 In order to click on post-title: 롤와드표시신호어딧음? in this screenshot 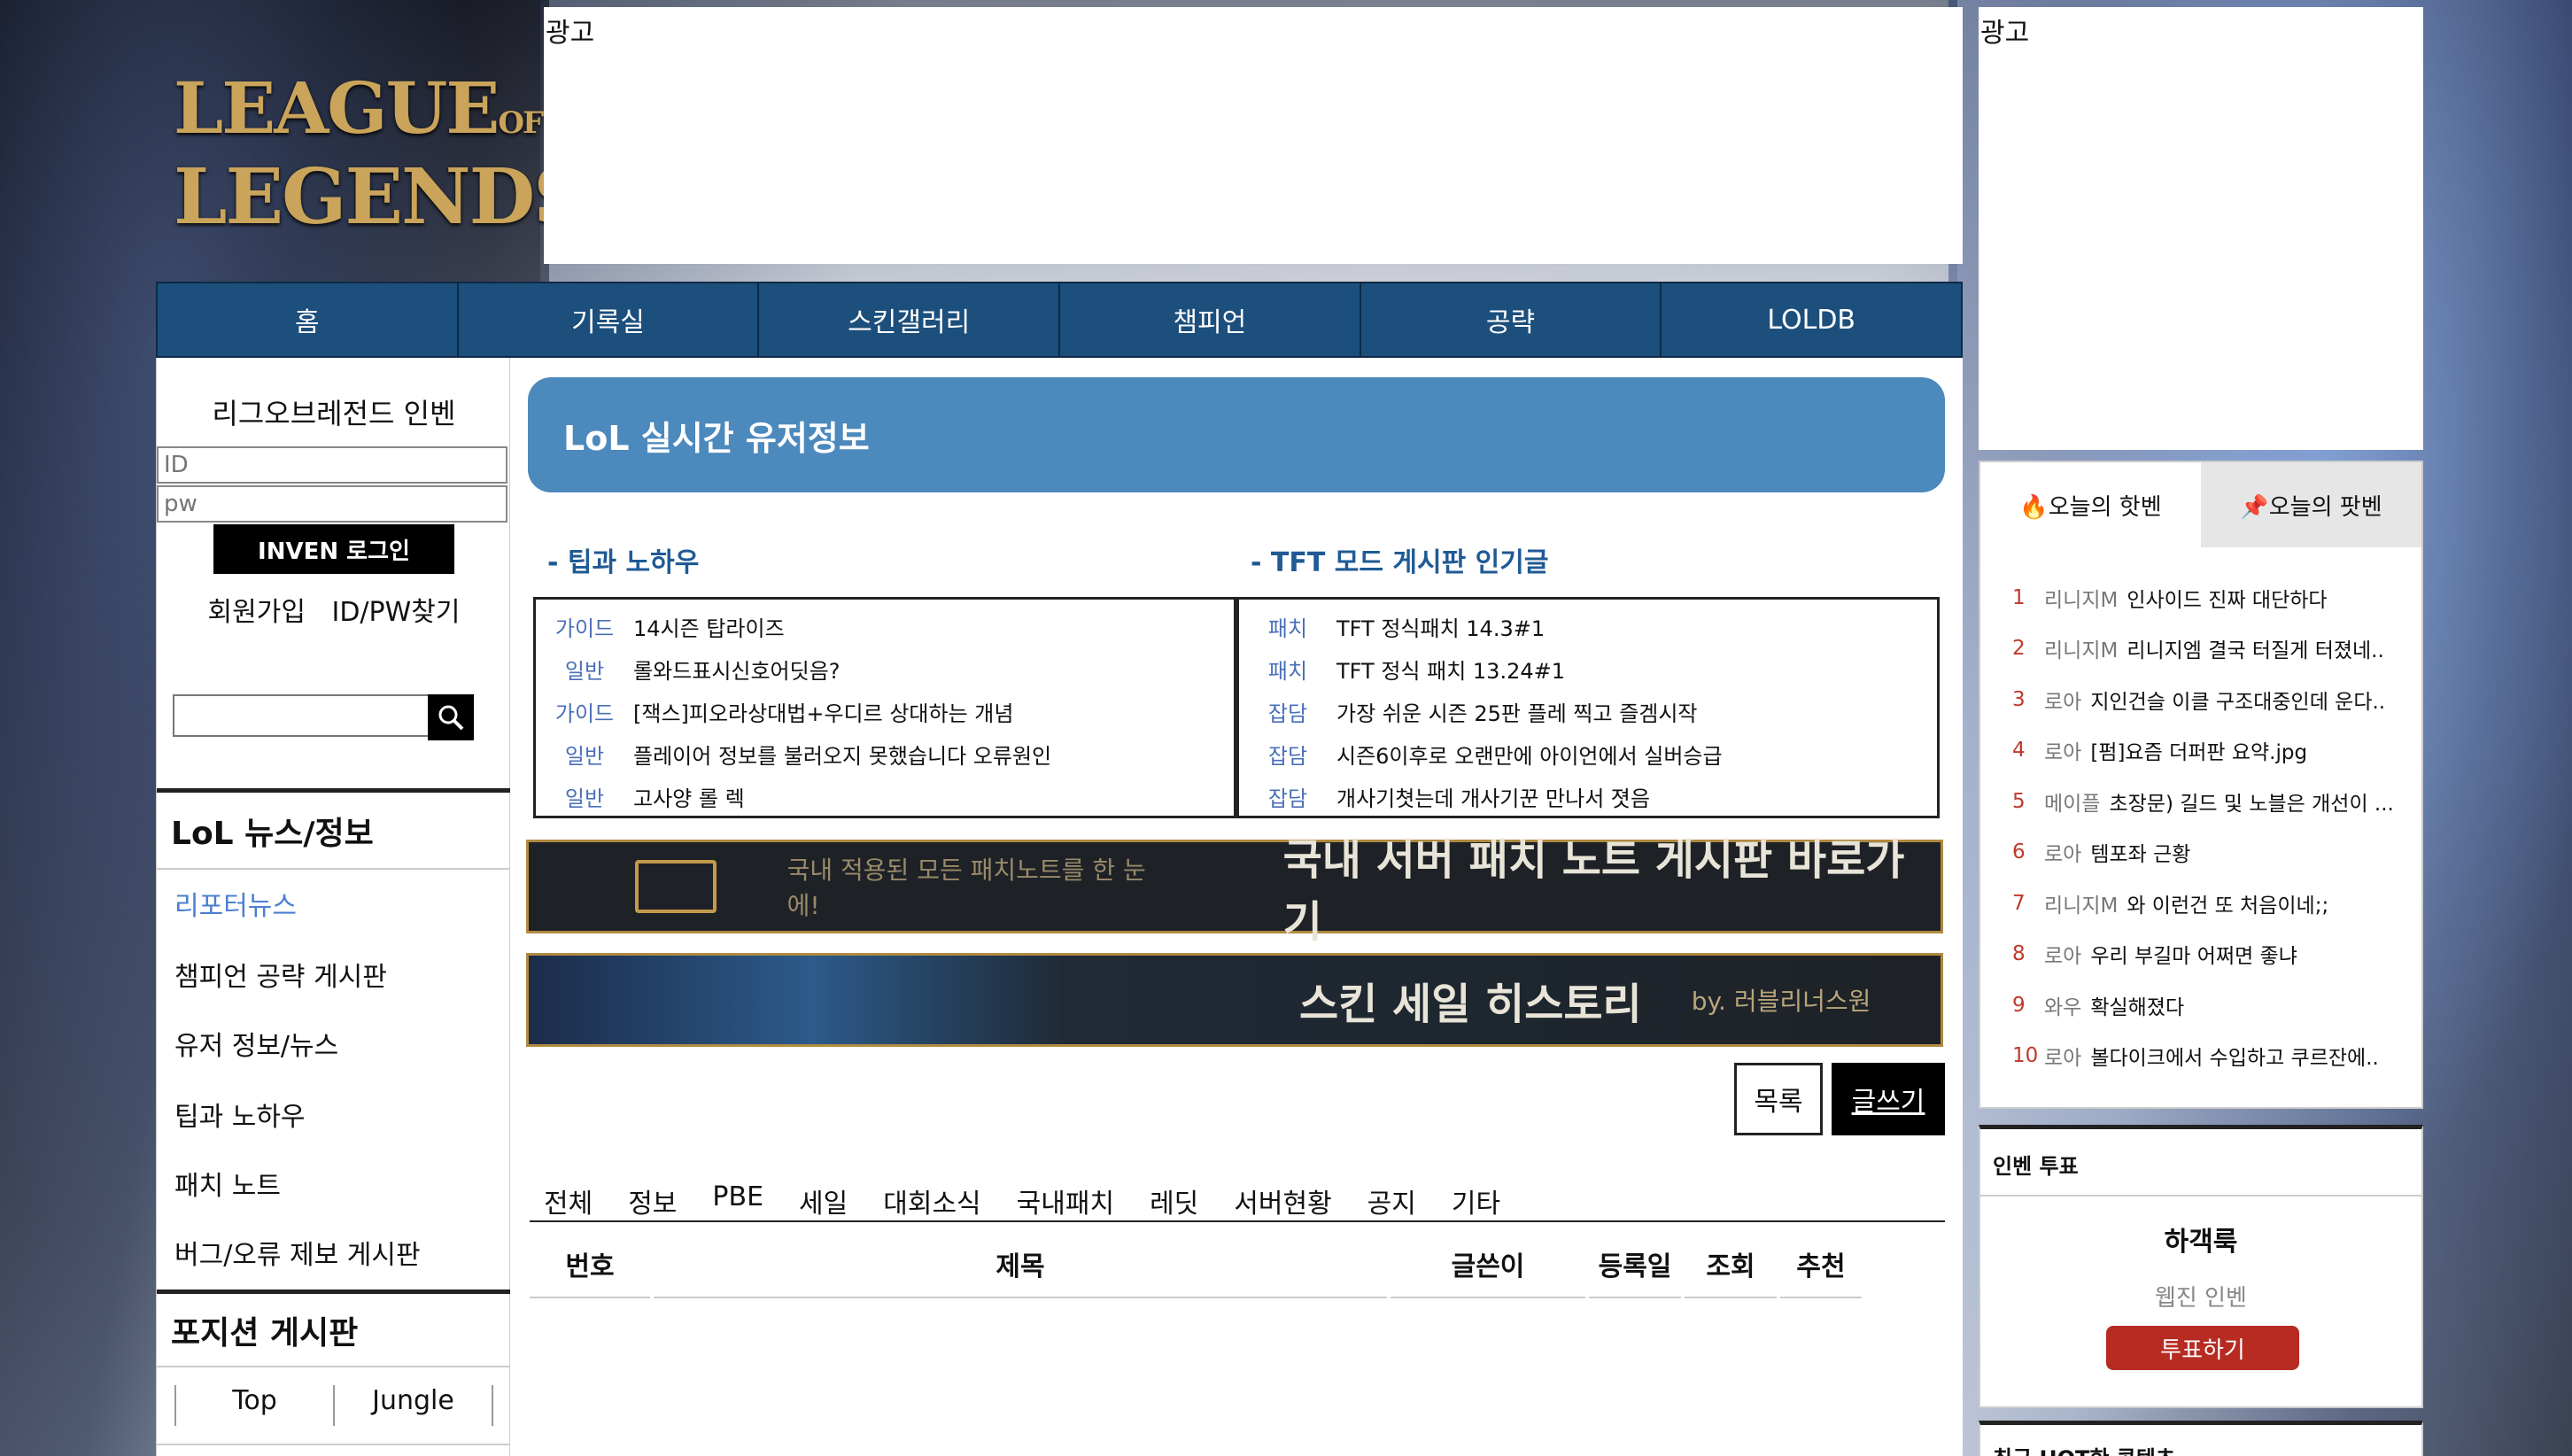, I will do `click(737, 671)`.